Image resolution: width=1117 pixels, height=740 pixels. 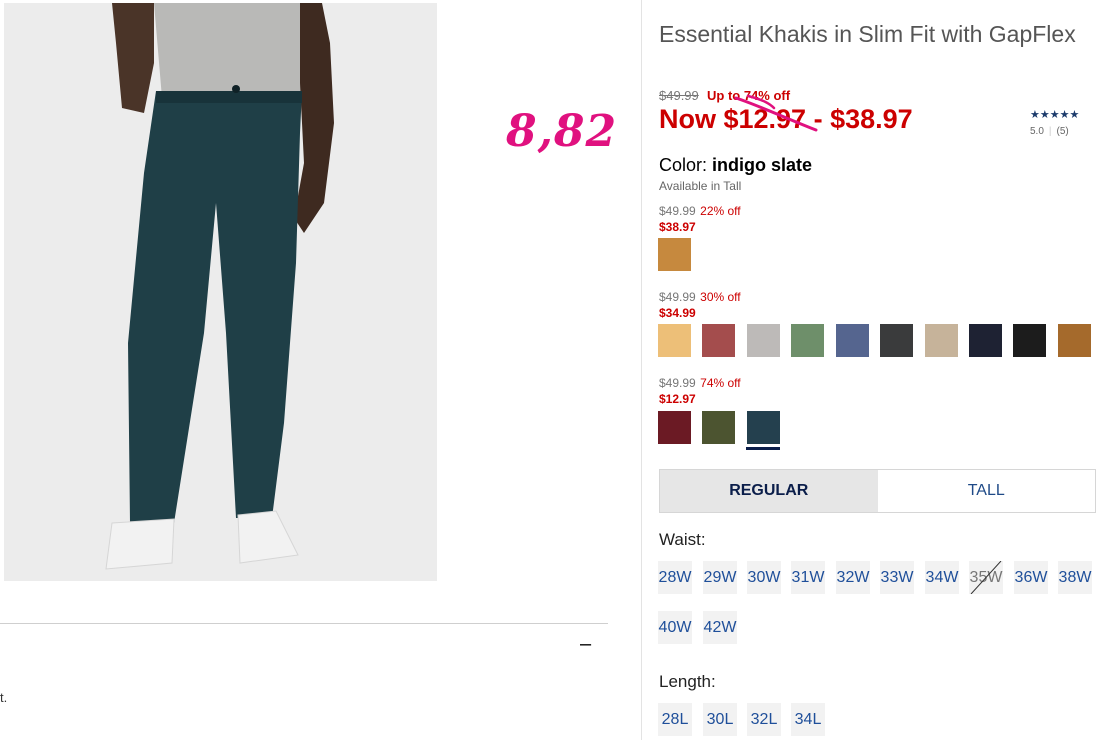 What do you see at coordinates (1049, 131) in the screenshot?
I see `rating-summary: 5.0 | (5)` at bounding box center [1049, 131].